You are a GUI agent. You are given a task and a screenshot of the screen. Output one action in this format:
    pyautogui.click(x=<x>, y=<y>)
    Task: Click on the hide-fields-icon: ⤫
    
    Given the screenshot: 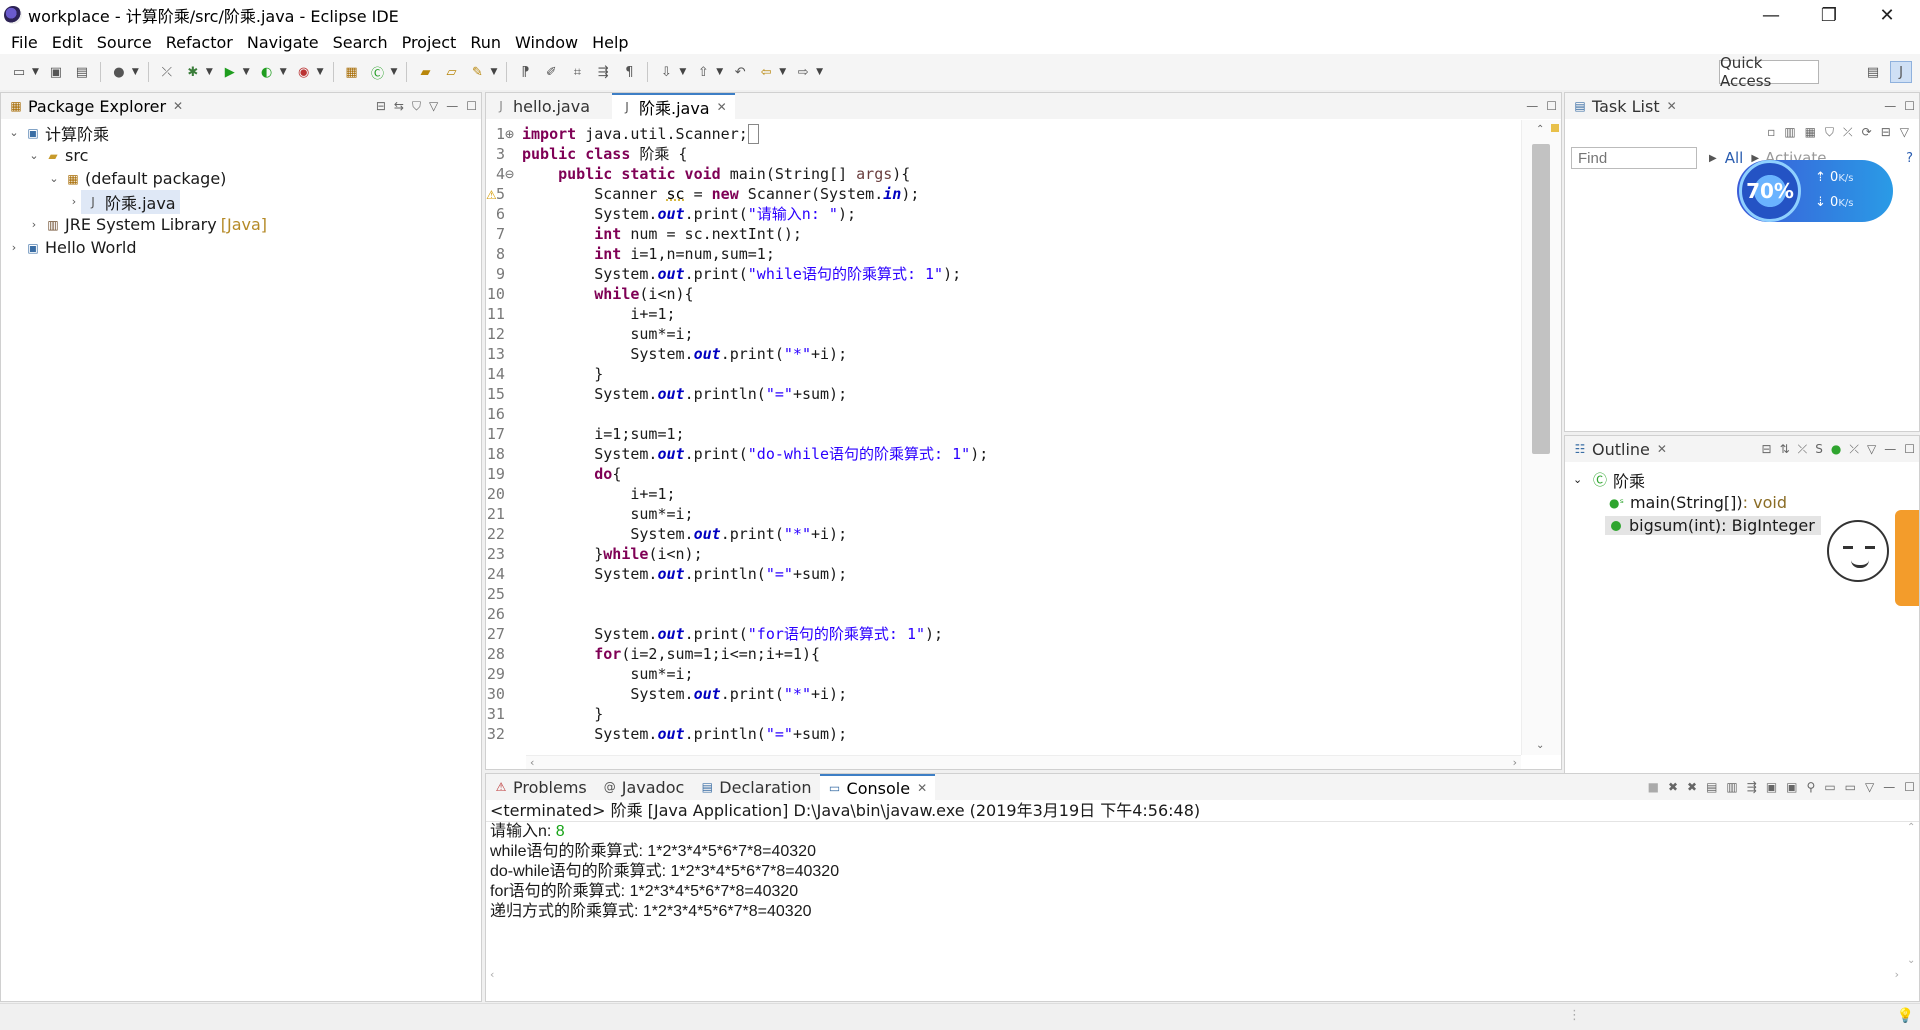 What is the action you would take?
    pyautogui.click(x=1803, y=449)
    